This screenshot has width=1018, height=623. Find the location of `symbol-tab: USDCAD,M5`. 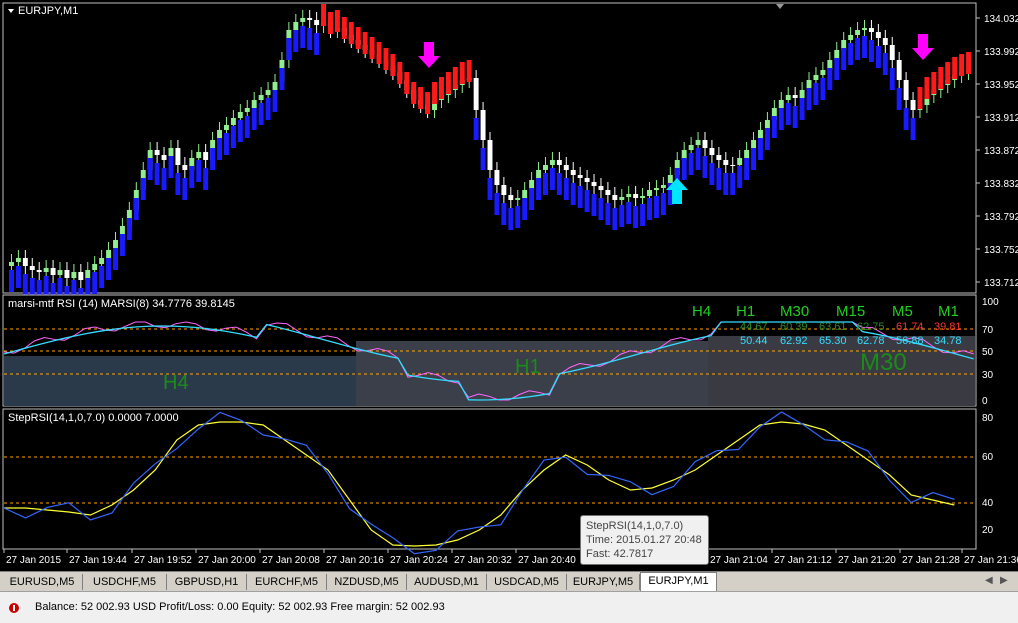

symbol-tab: USDCAD,M5 is located at coordinates (527, 582).